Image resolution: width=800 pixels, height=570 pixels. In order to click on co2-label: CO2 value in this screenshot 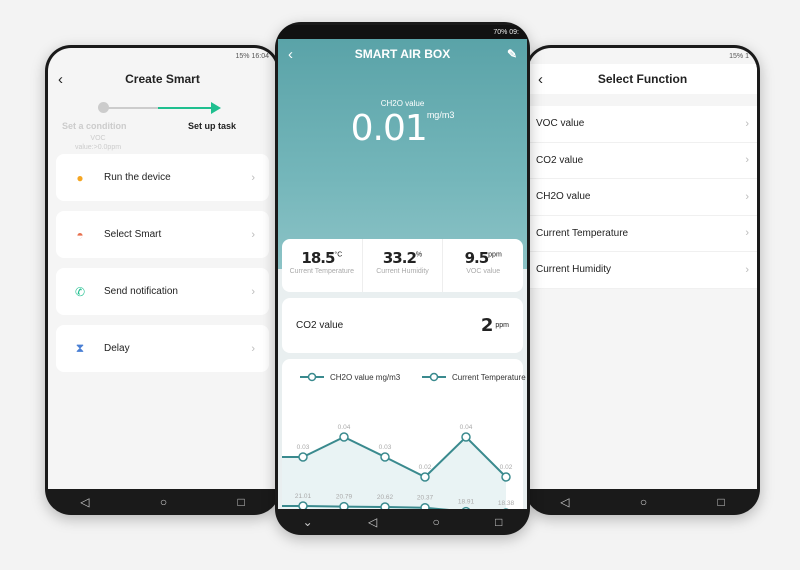, I will do `click(320, 325)`.